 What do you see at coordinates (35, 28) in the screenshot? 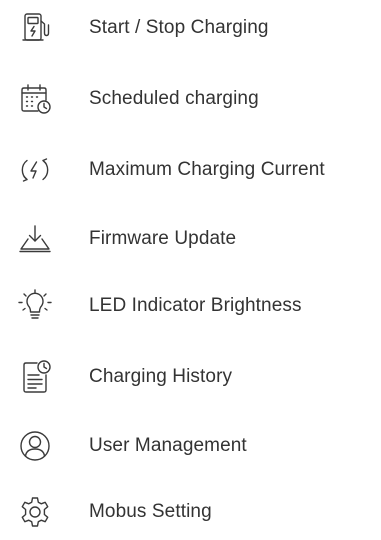
I see `charging-station-icon` at bounding box center [35, 28].